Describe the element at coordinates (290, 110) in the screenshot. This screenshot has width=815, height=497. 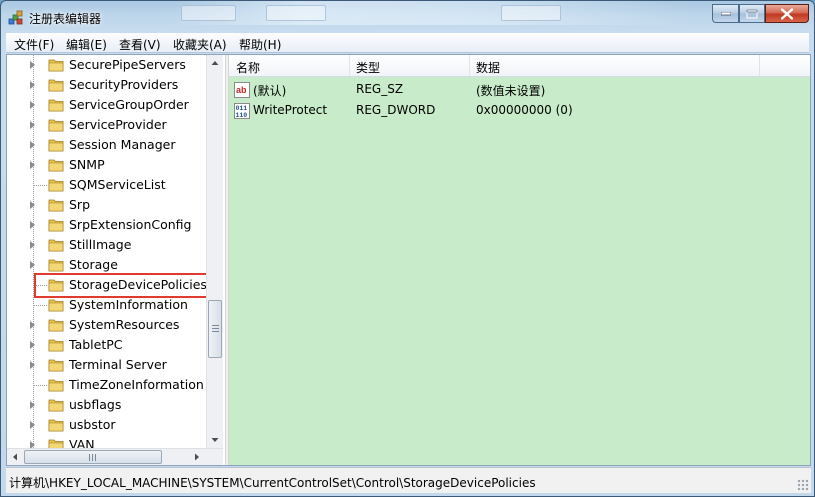
I see `value-name: WriteProtect` at that location.